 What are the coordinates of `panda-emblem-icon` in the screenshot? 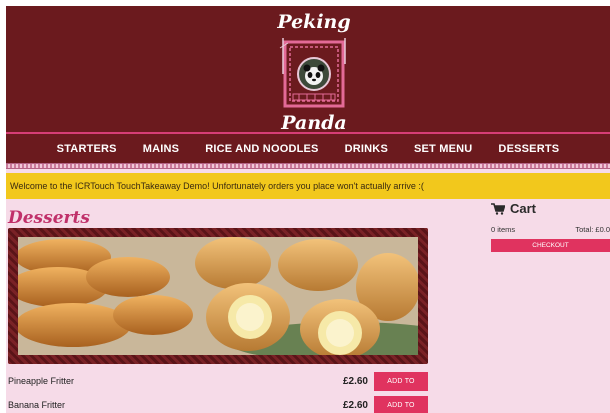 It's located at (312, 73).